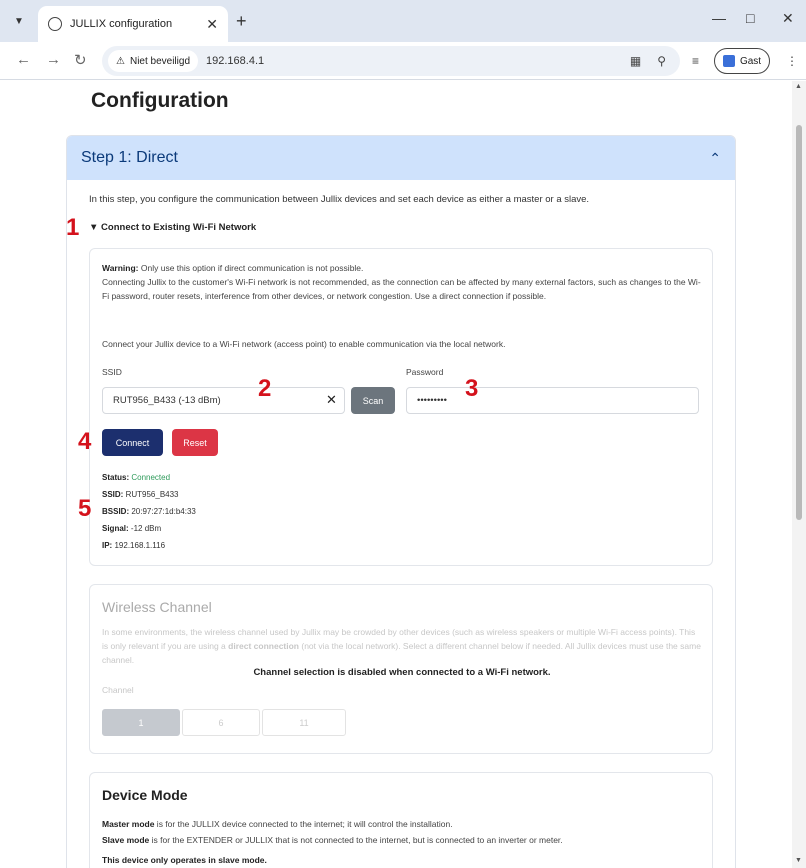 The height and width of the screenshot is (868, 806). I want to click on ssid-row: SSID: RUT956_B433, so click(140, 494).